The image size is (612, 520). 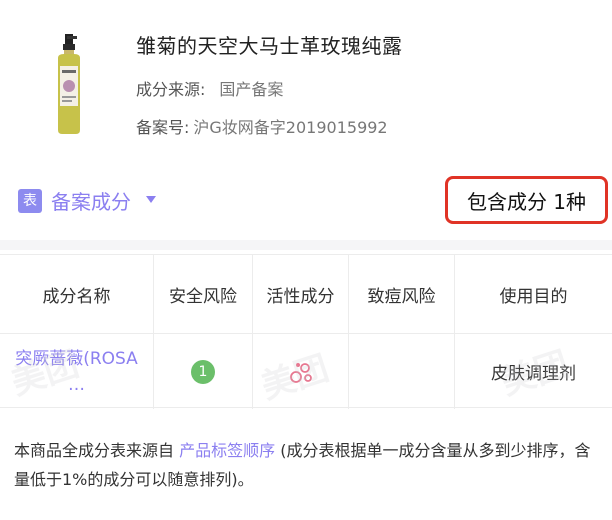 What do you see at coordinates (526, 200) in the screenshot?
I see `ingredient-count: 包含成分 1种` at bounding box center [526, 200].